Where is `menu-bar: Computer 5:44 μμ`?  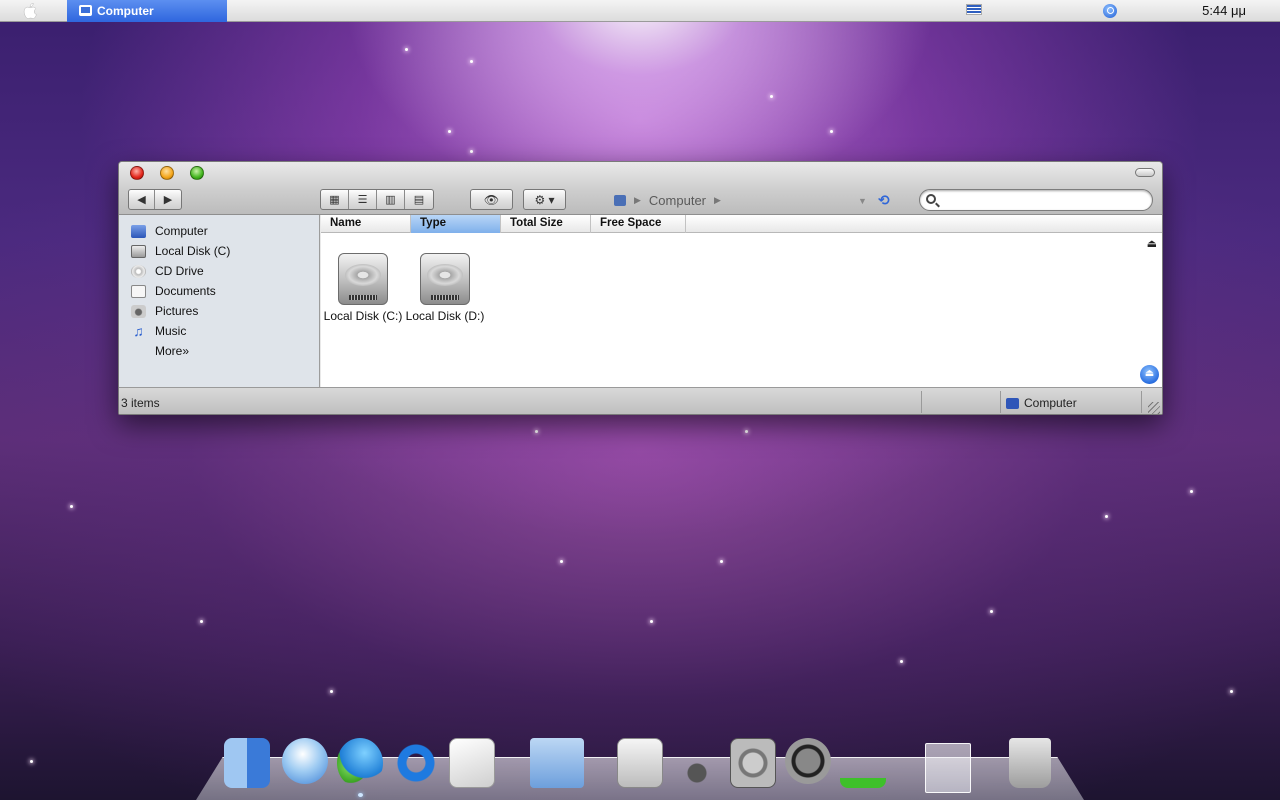
menu-bar: Computer 5:44 μμ is located at coordinates (640, 11).